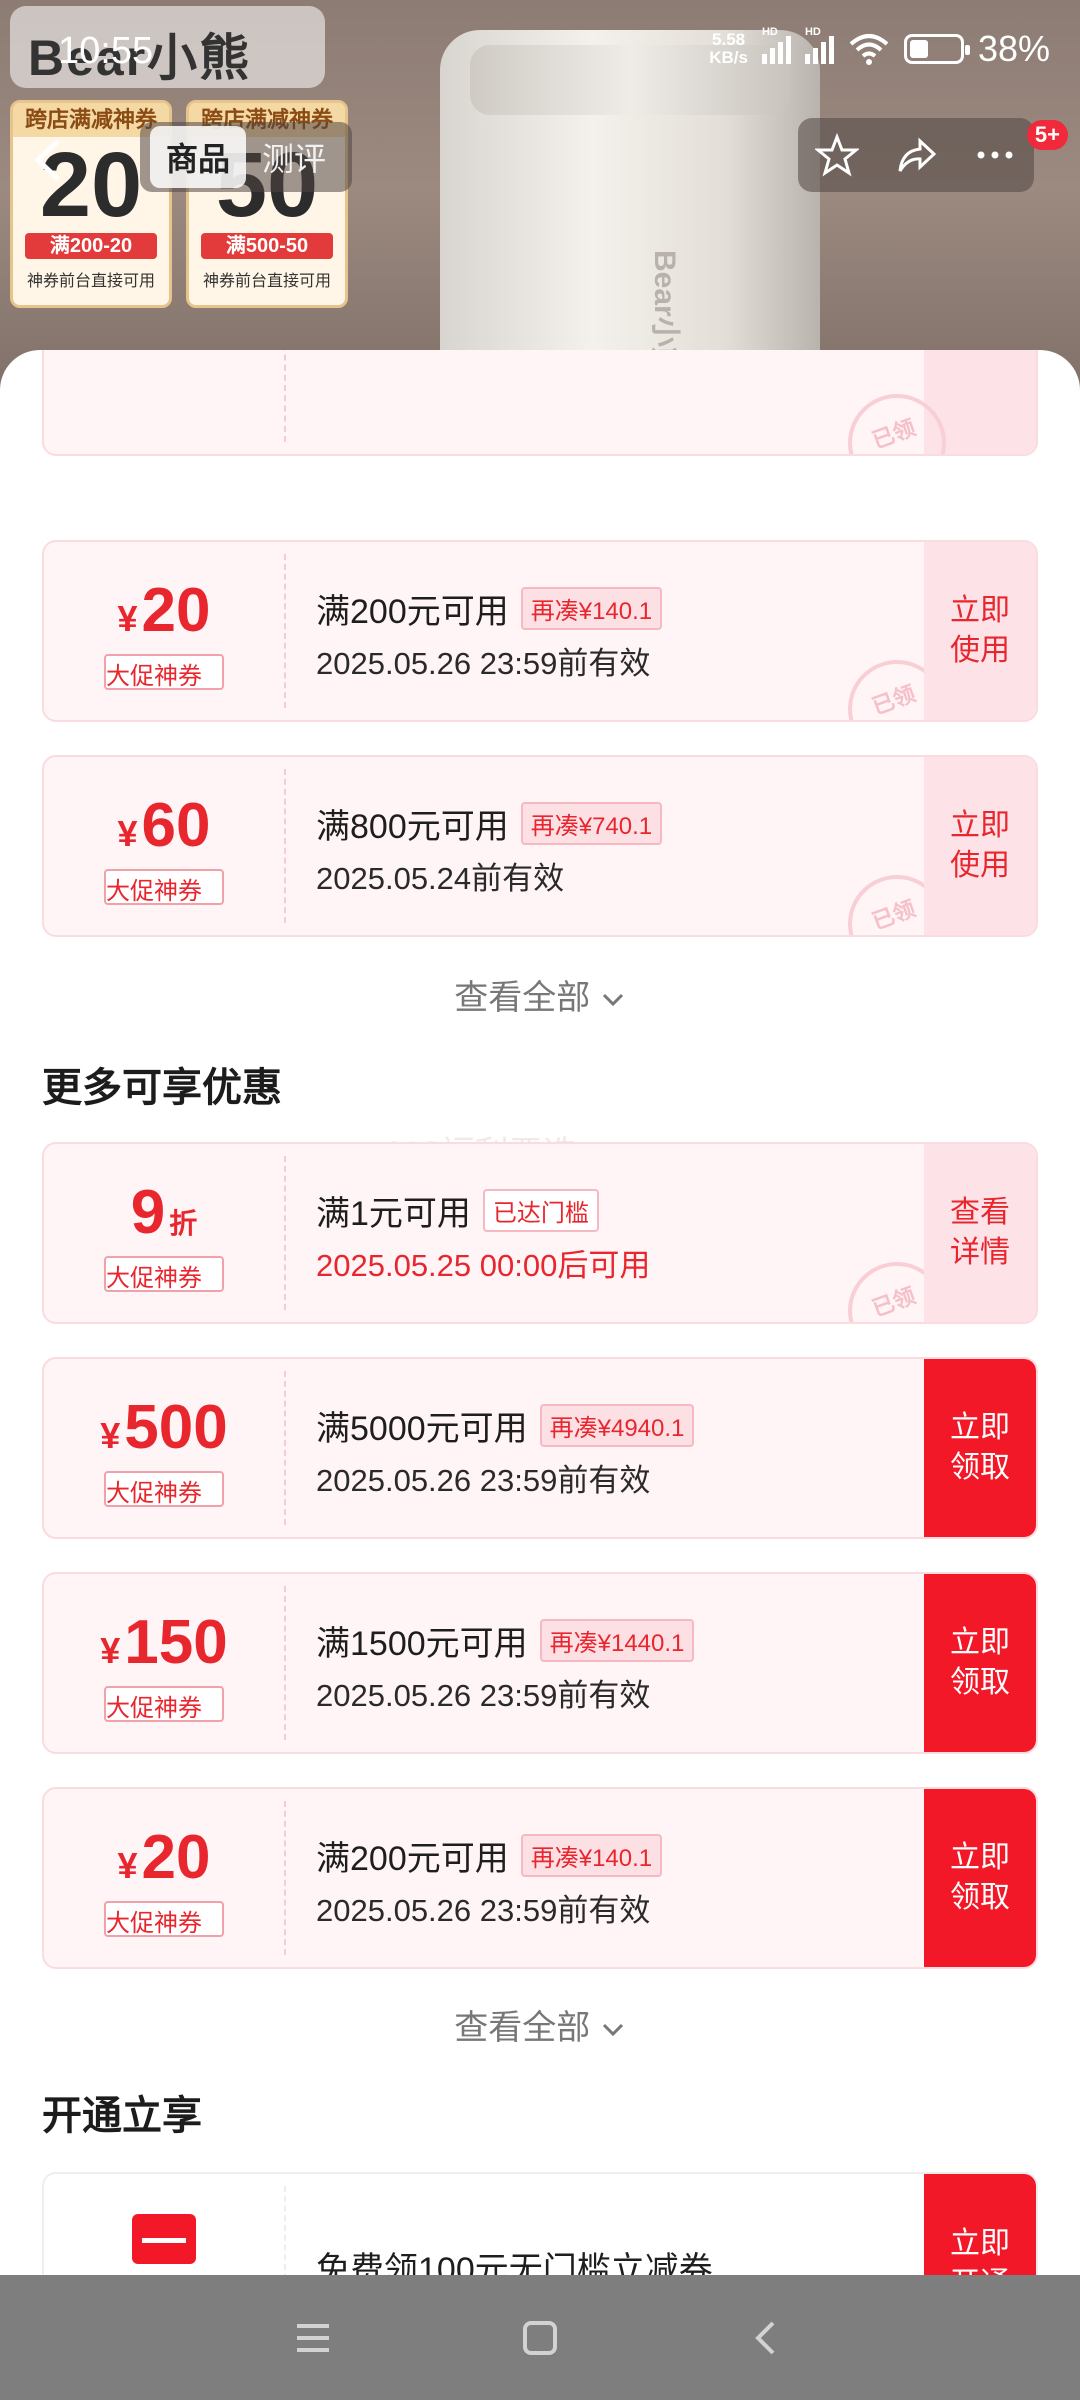 The height and width of the screenshot is (2400, 1080). I want to click on chevron-down-icon, so click(612, 2030).